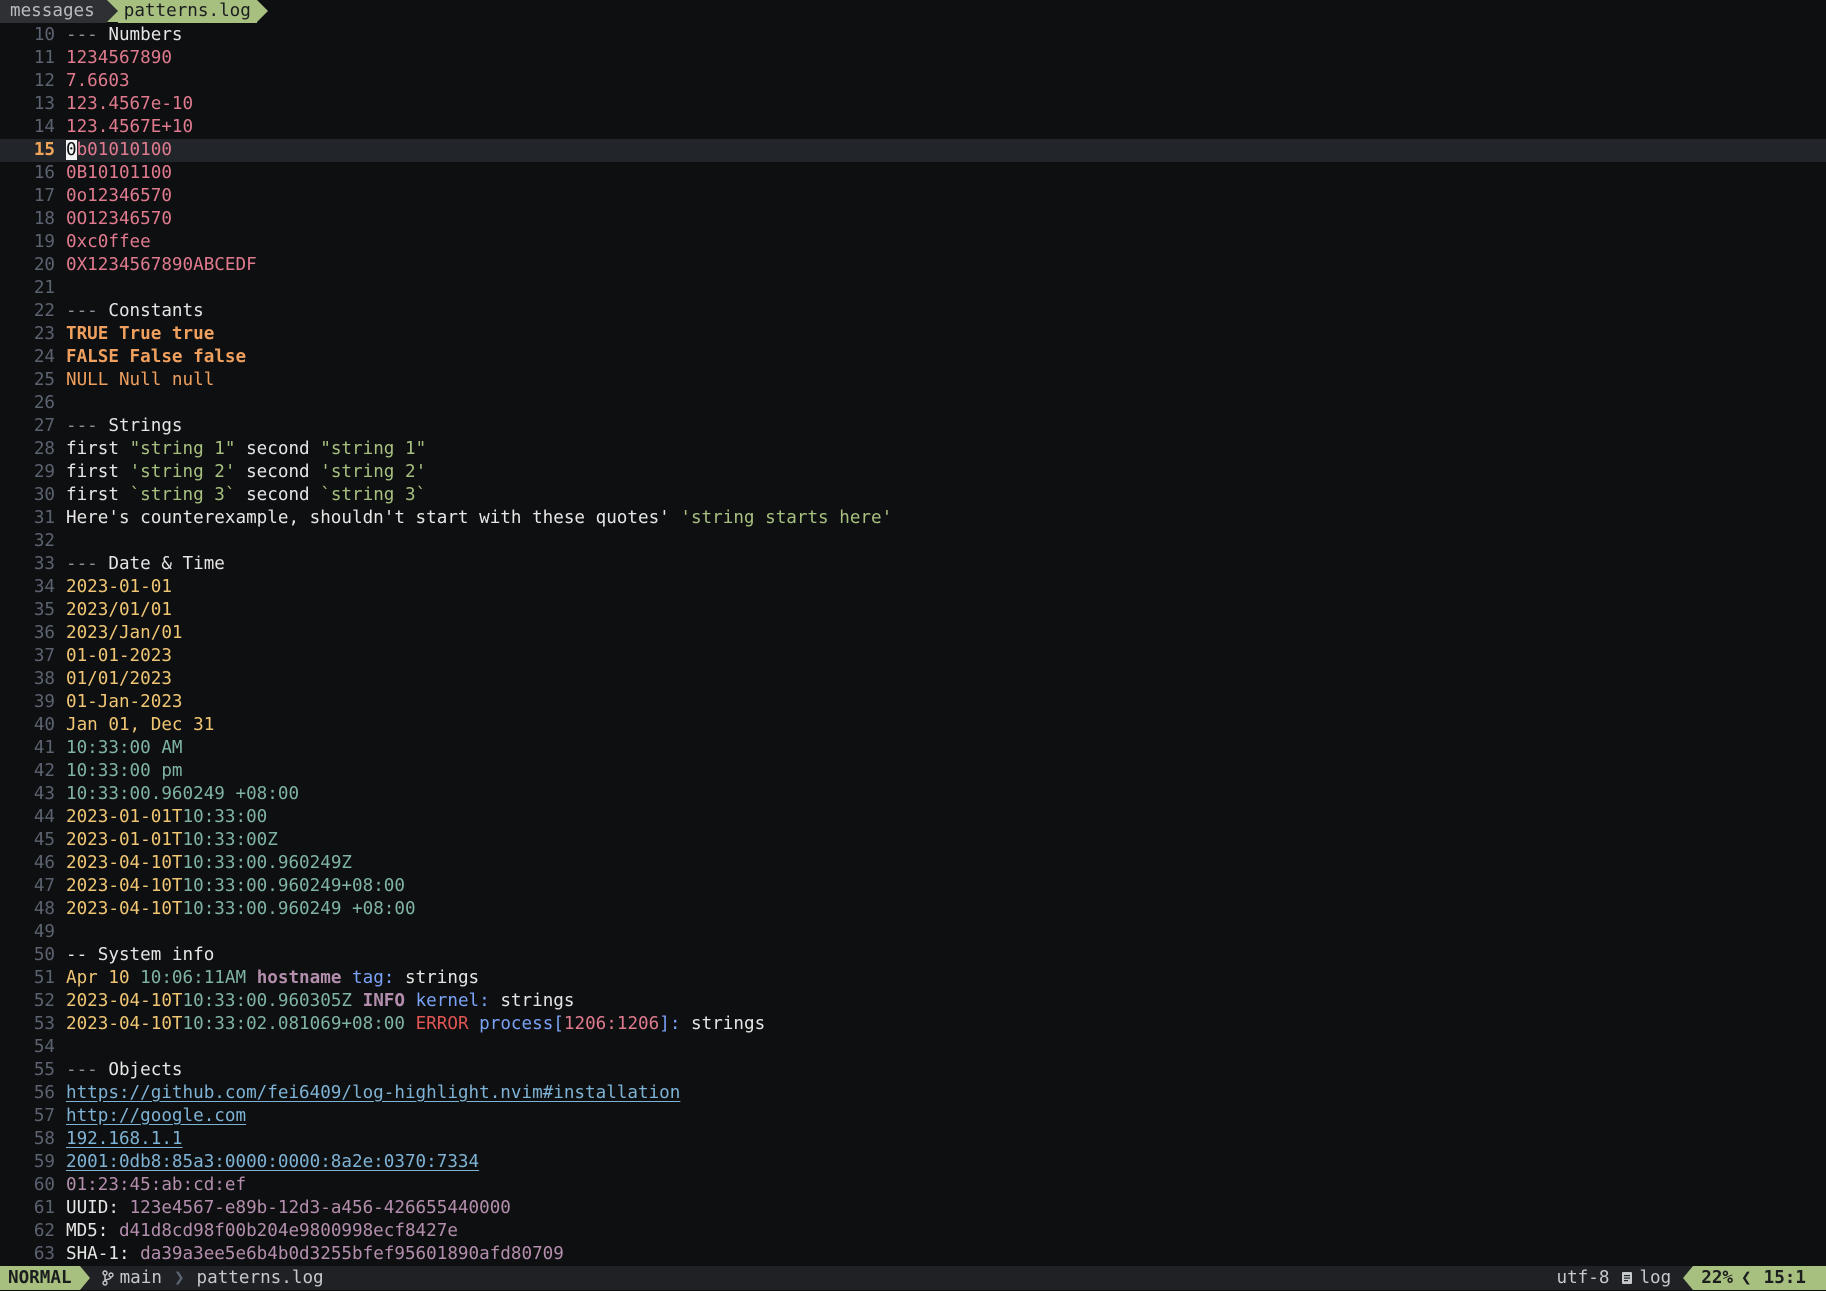  What do you see at coordinates (44, 104) in the screenshot?
I see `line-number: 13` at bounding box center [44, 104].